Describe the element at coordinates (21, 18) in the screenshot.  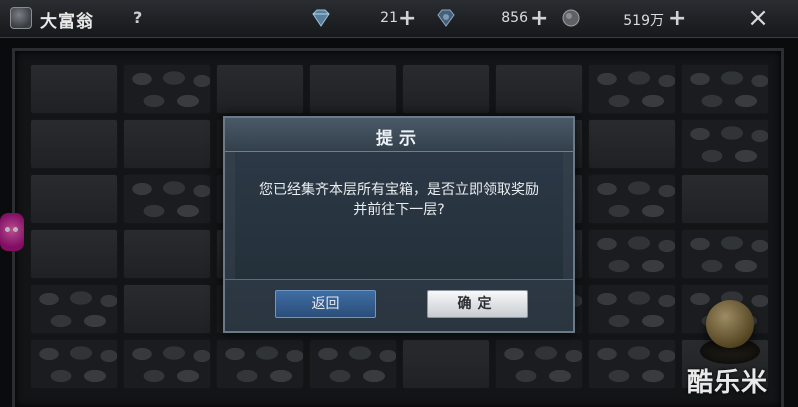
I see `monopoly-logo-icon` at that location.